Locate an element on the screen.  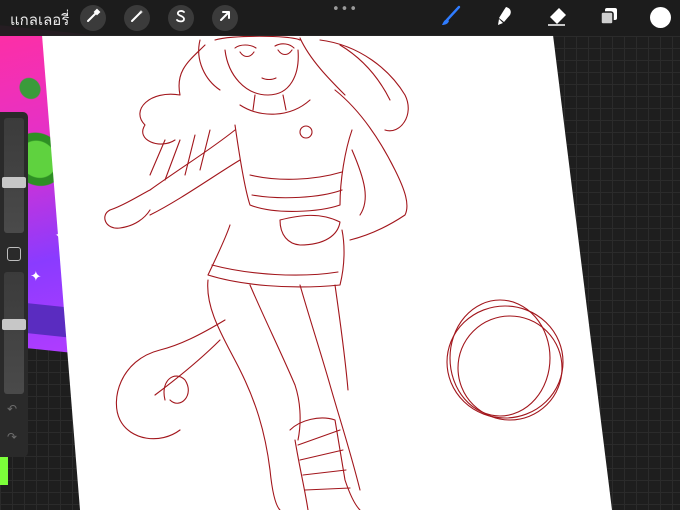
opacity-slider is located at coordinates (14, 333).